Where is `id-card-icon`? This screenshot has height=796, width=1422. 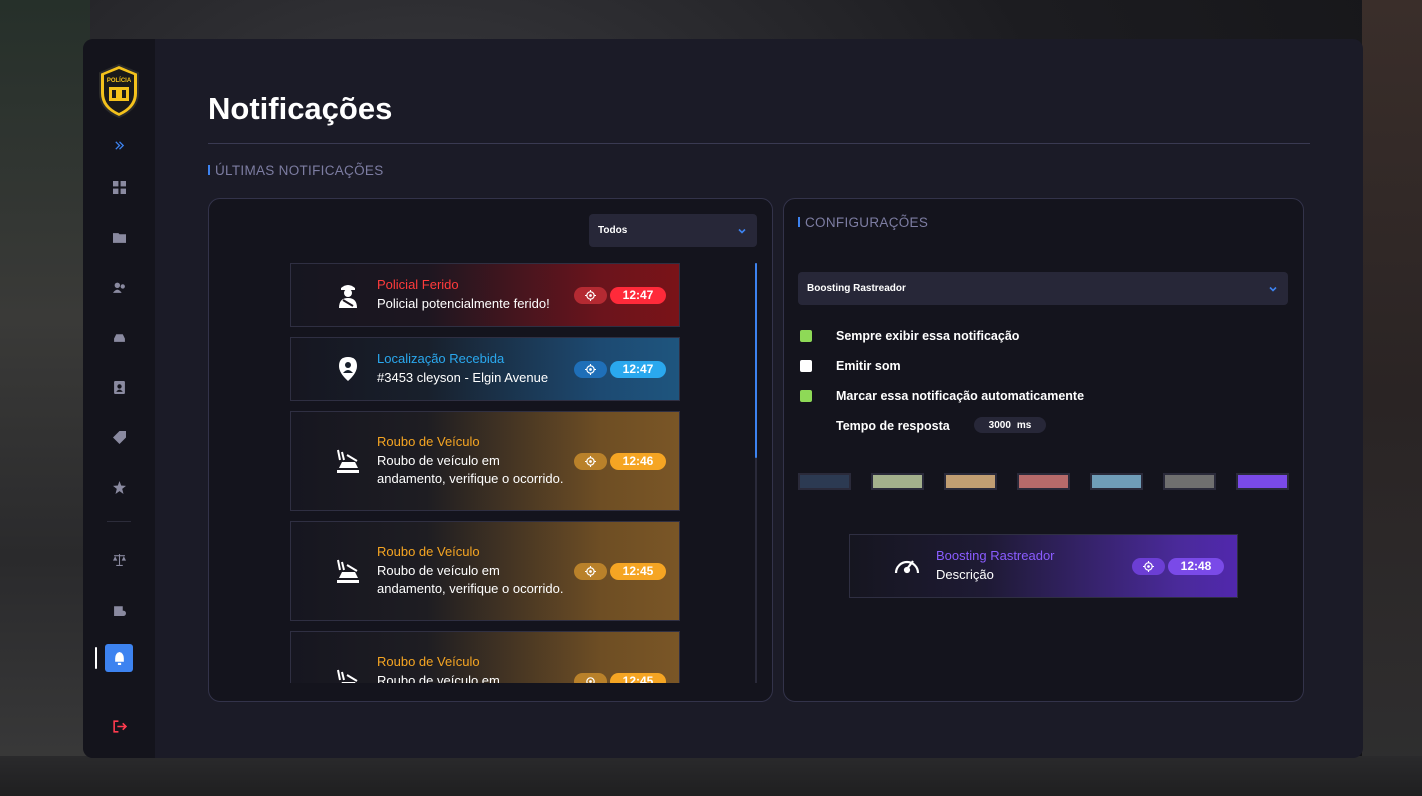
id-card-icon is located at coordinates (119, 387).